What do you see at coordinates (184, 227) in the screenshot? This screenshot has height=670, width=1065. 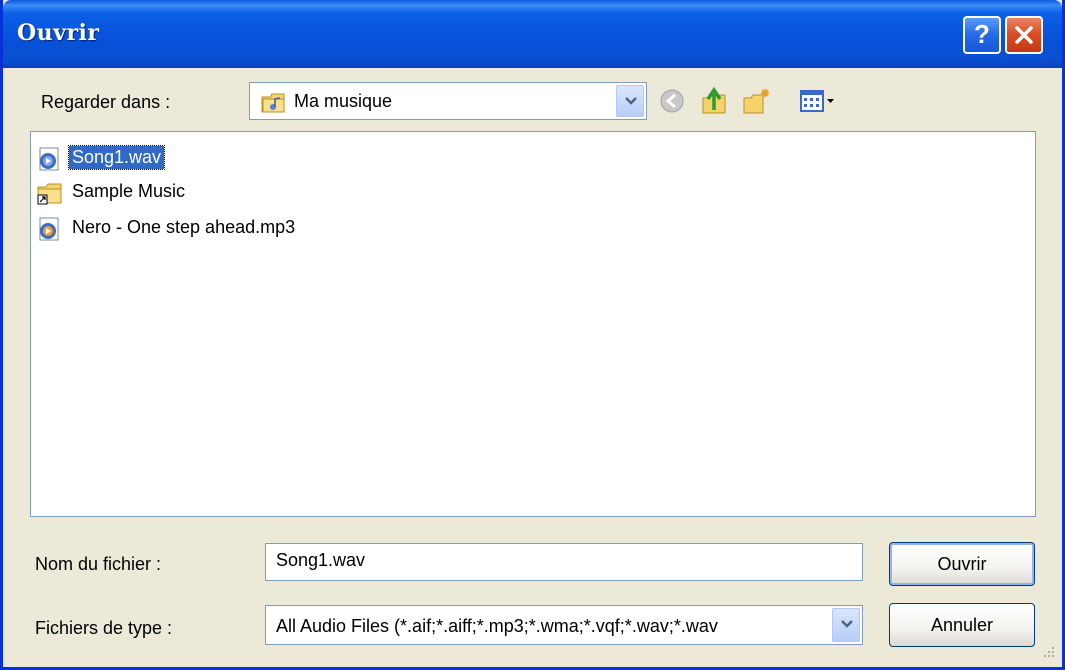 I see `file-name: Nero - One step ahead.mp3` at bounding box center [184, 227].